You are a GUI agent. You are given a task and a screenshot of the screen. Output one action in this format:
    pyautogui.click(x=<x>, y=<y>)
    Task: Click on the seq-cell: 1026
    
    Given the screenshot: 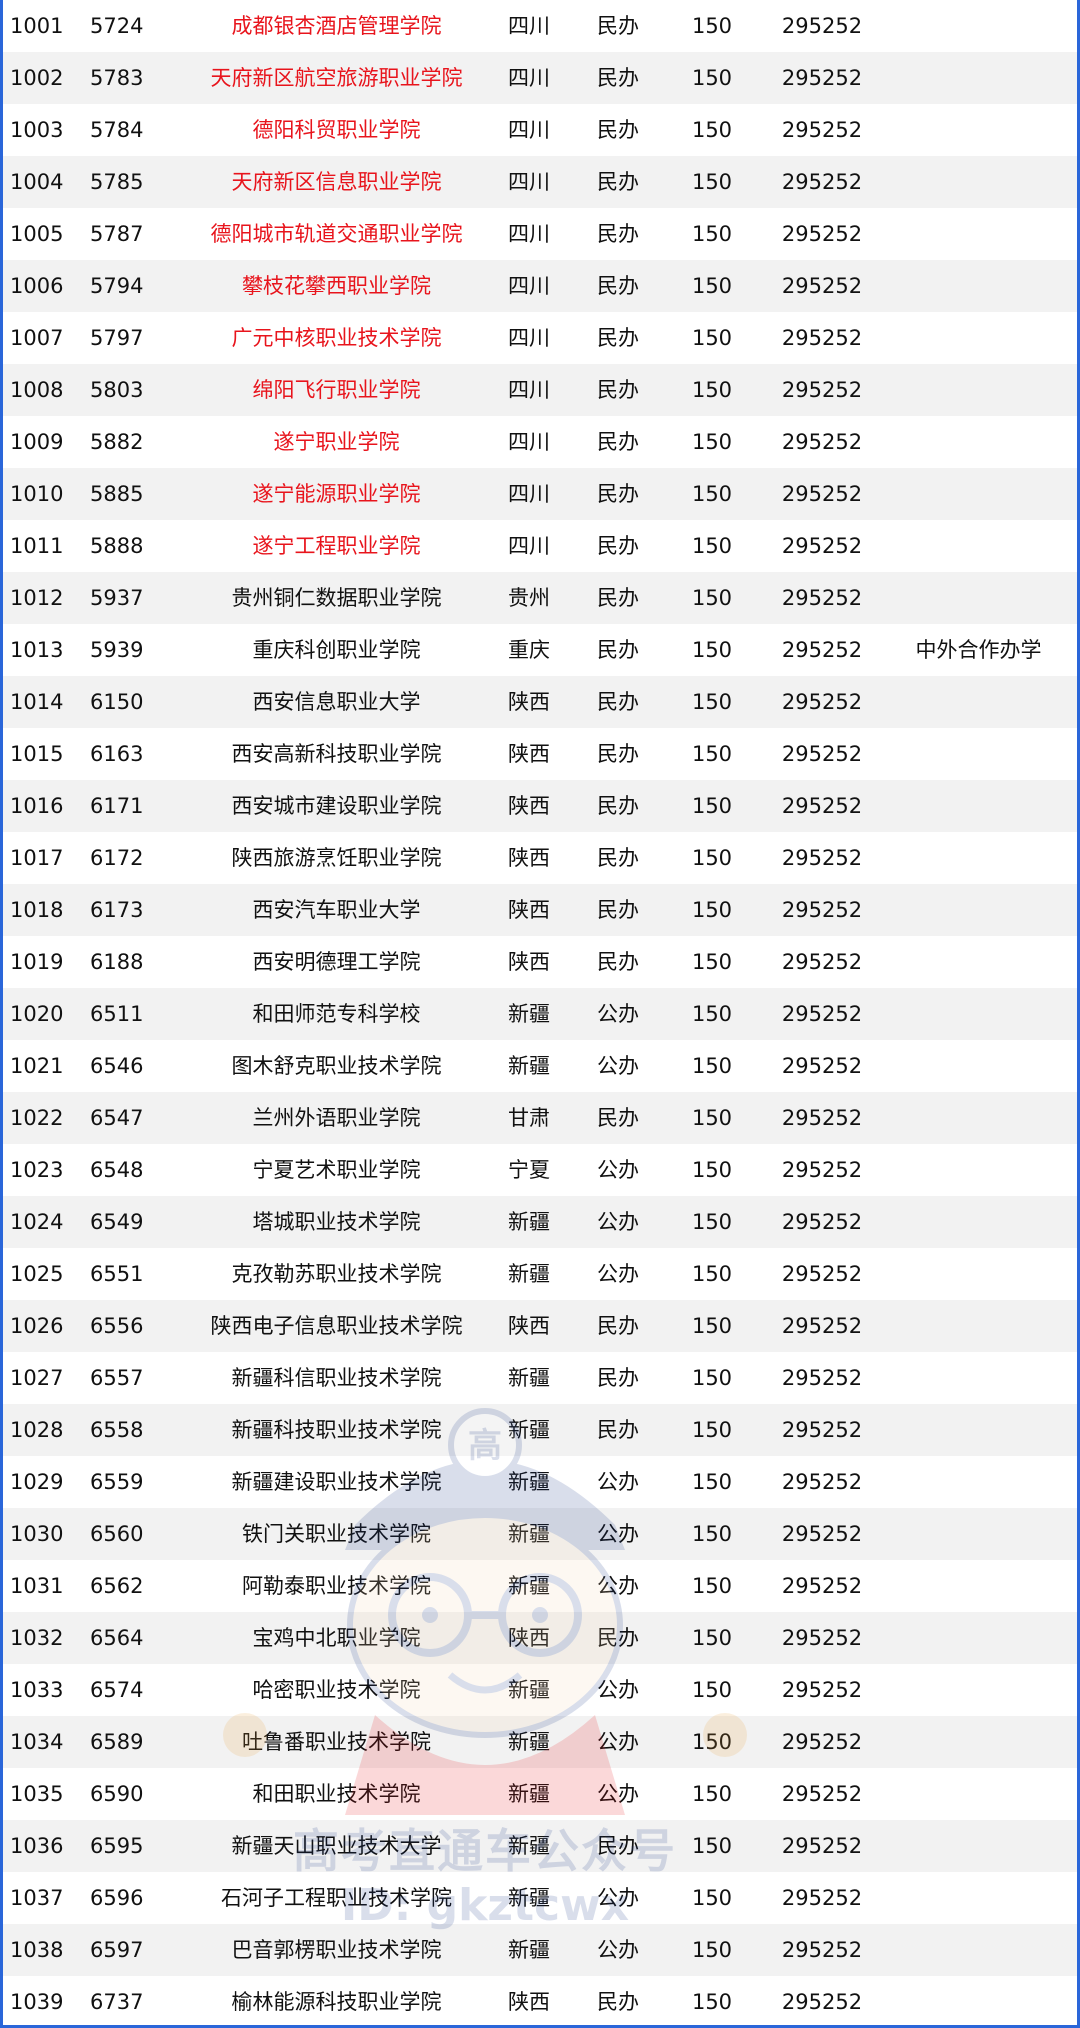 What is the action you would take?
    pyautogui.click(x=42, y=1326)
    